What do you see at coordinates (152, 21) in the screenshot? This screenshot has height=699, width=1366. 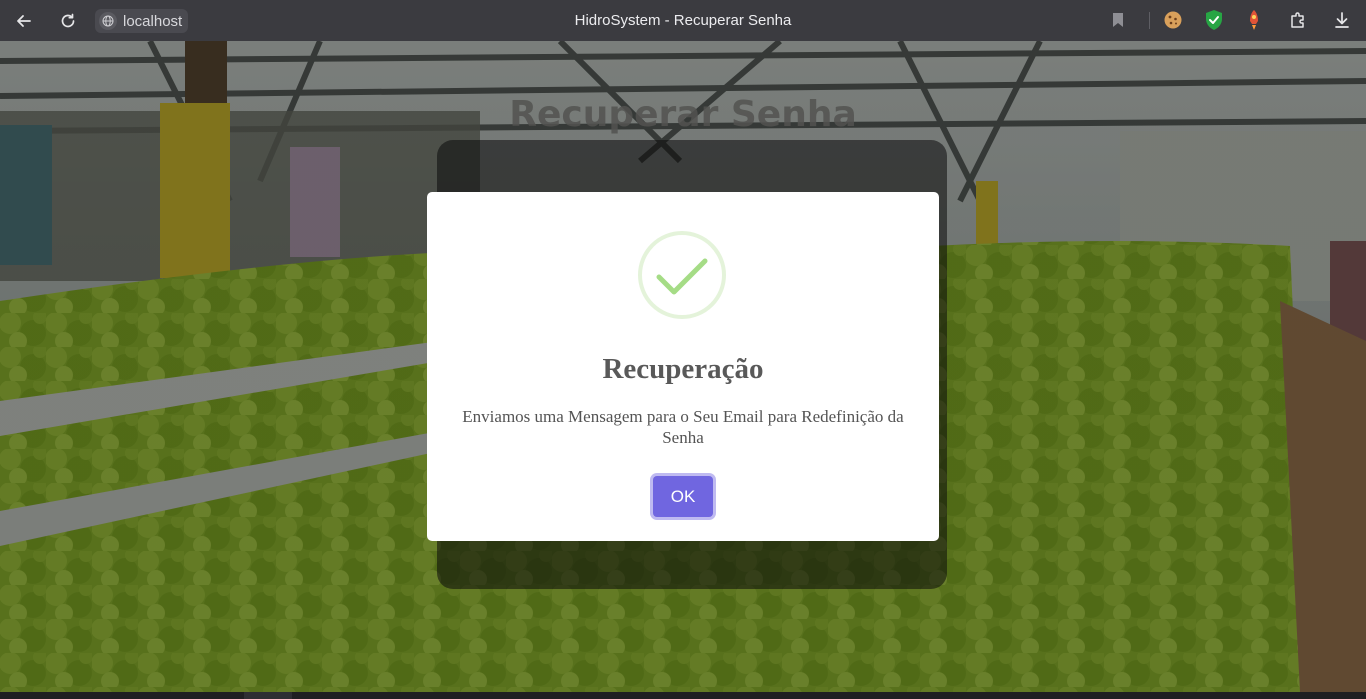 I see `url-text: localhost` at bounding box center [152, 21].